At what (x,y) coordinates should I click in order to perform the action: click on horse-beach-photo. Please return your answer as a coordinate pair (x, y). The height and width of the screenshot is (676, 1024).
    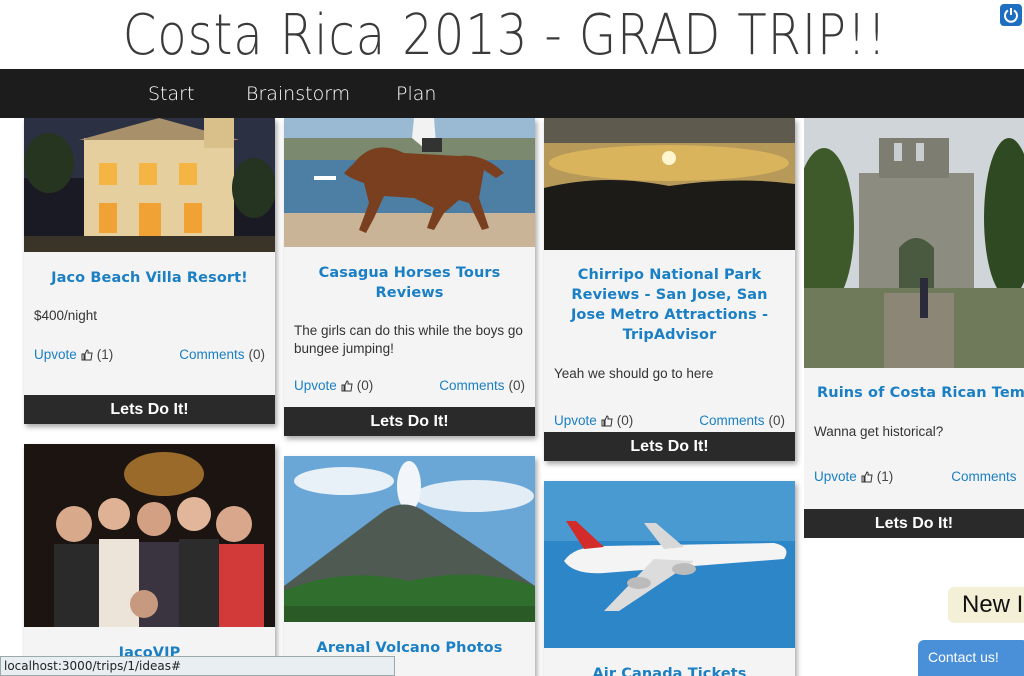
    Looking at the image, I should click on (409, 182).